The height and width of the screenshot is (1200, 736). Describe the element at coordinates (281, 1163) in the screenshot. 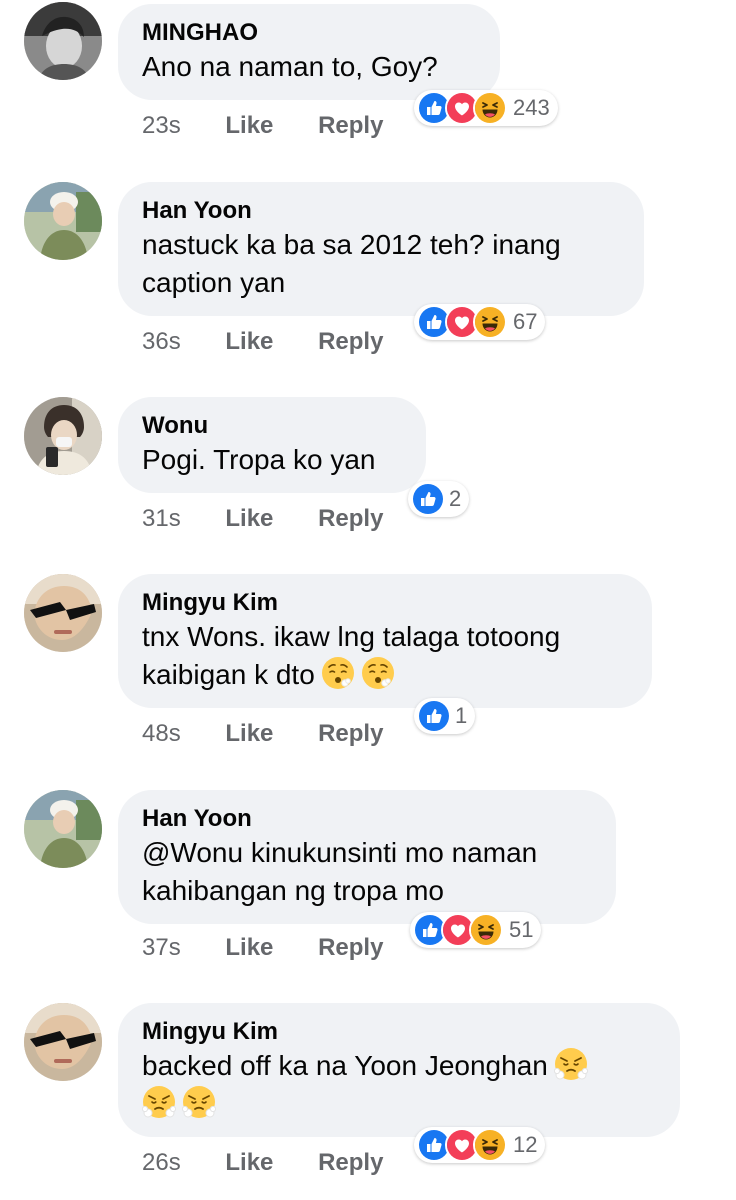

I see `comment-actions: 26s Like Reply` at that location.